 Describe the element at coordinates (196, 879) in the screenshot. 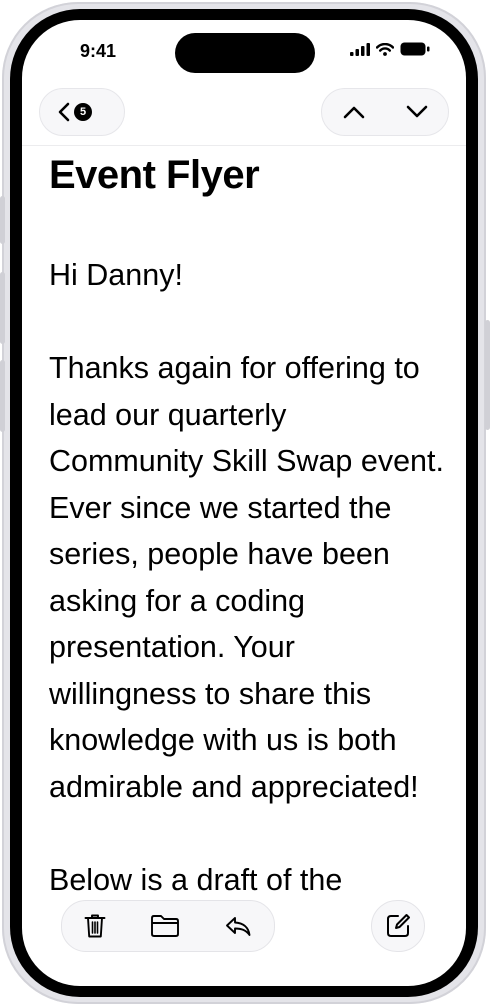

I see `note-paragraph: Below is a draft of the` at that location.